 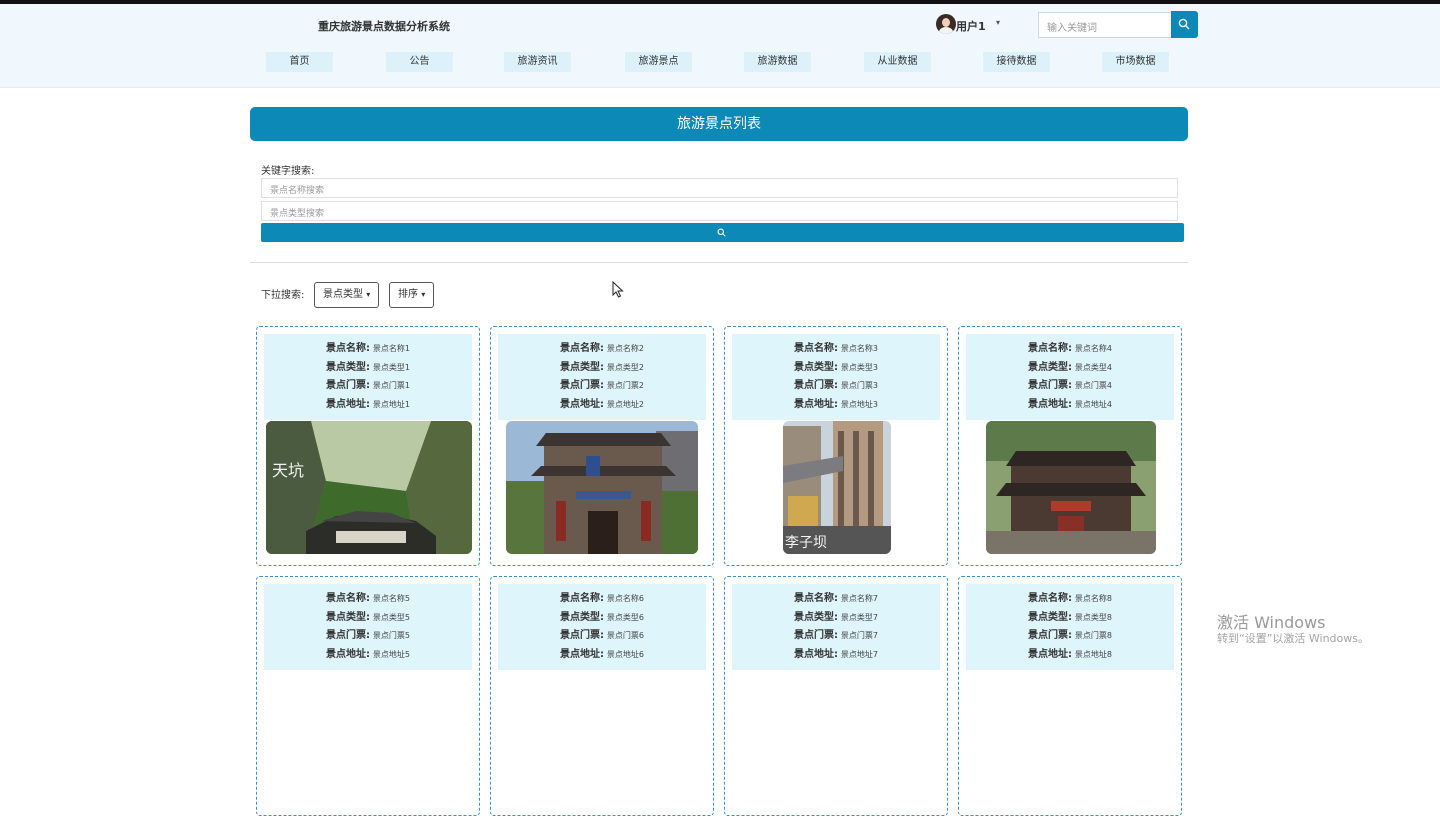 What do you see at coordinates (625, 348) in the screenshot?
I see `scenic-name: 景点名称2` at bounding box center [625, 348].